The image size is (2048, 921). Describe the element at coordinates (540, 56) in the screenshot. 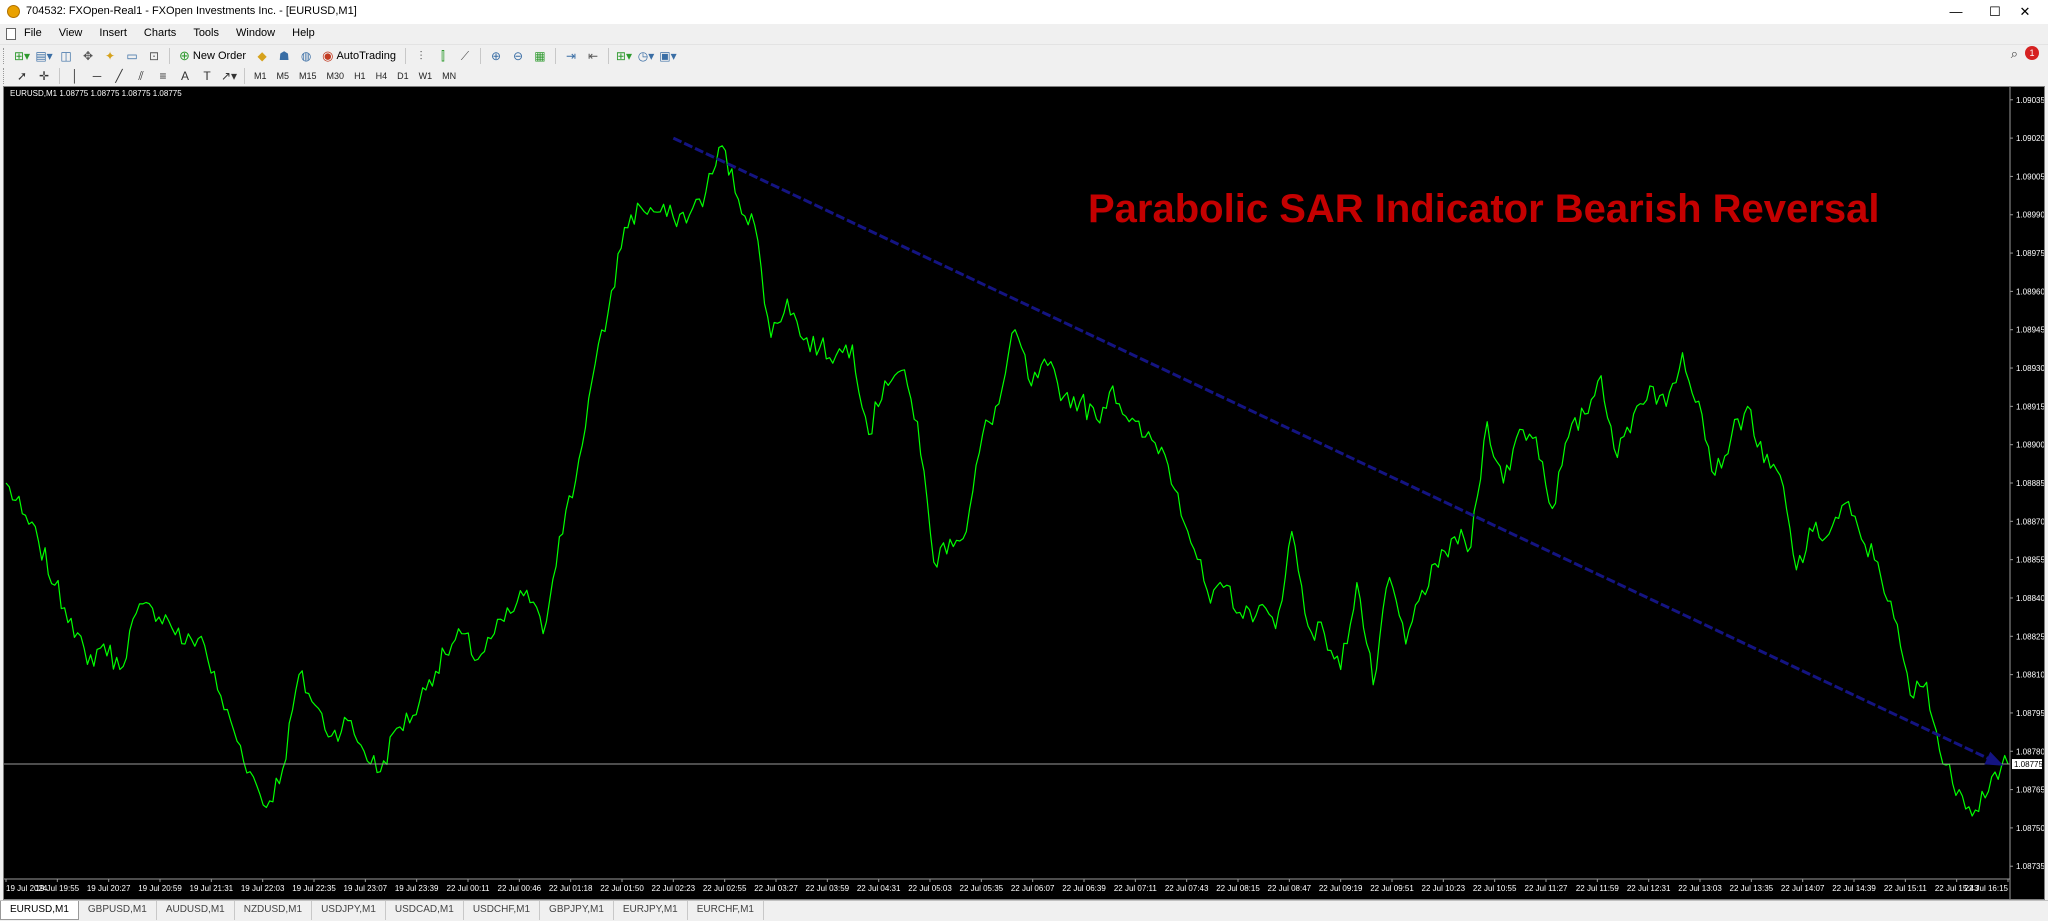

I see `tile-windows-icon: ▦` at that location.